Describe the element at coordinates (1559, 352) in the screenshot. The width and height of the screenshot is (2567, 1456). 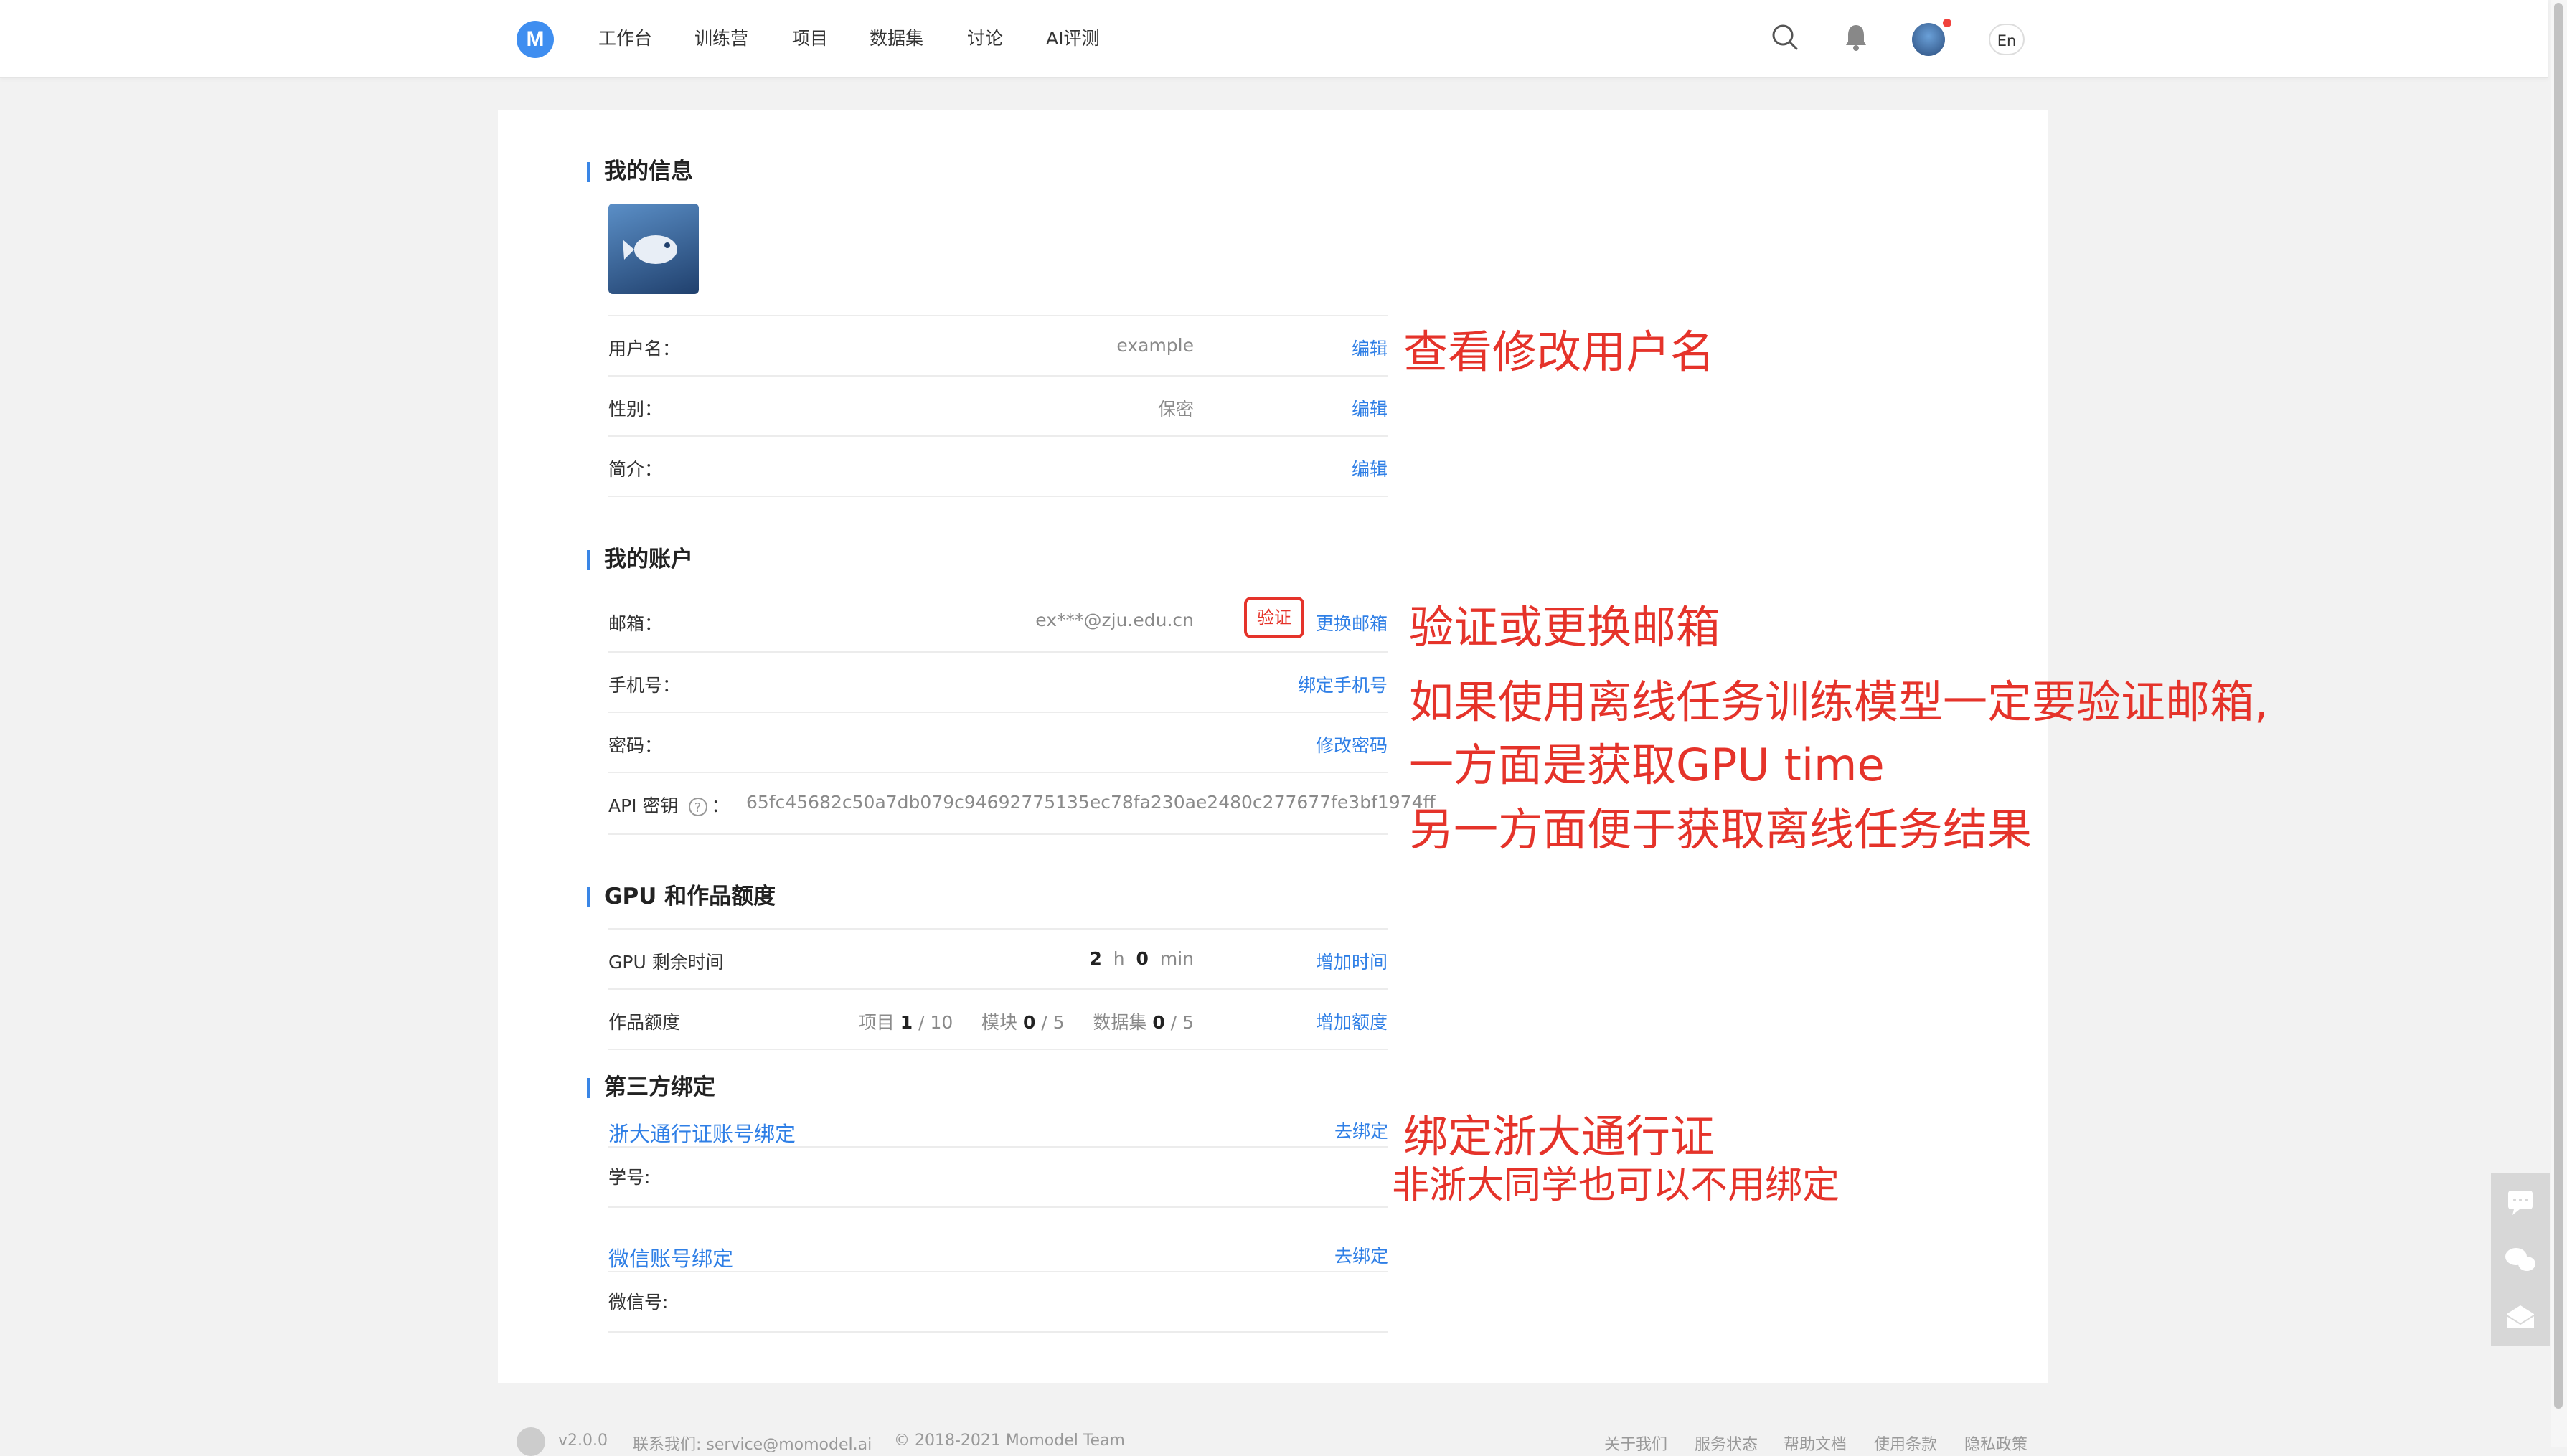
I see `annotation-username: 查看修改用户名` at that location.